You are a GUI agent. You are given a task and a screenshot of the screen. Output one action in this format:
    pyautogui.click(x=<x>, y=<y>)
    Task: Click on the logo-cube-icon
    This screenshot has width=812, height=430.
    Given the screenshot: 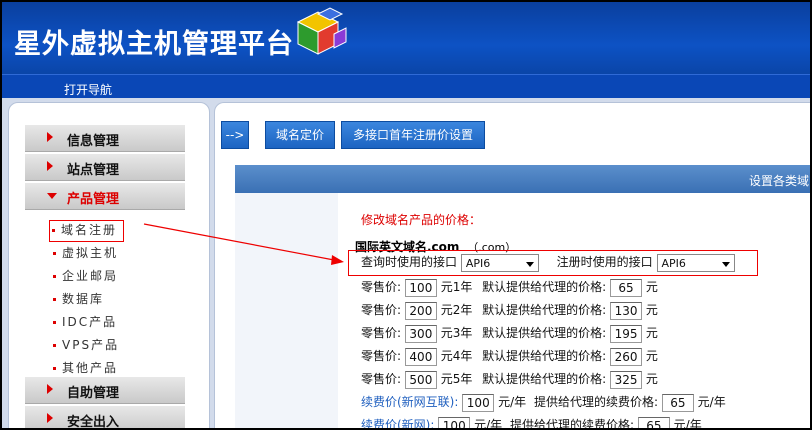 What is the action you would take?
    pyautogui.click(x=321, y=31)
    